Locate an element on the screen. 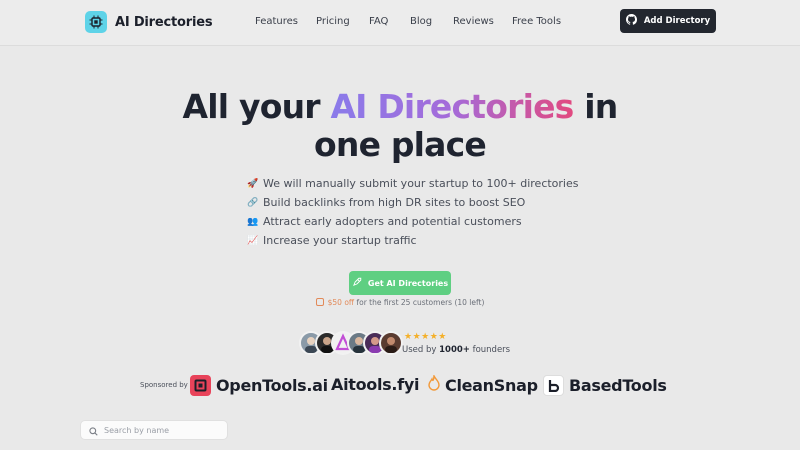  github-icon is located at coordinates (631, 21).